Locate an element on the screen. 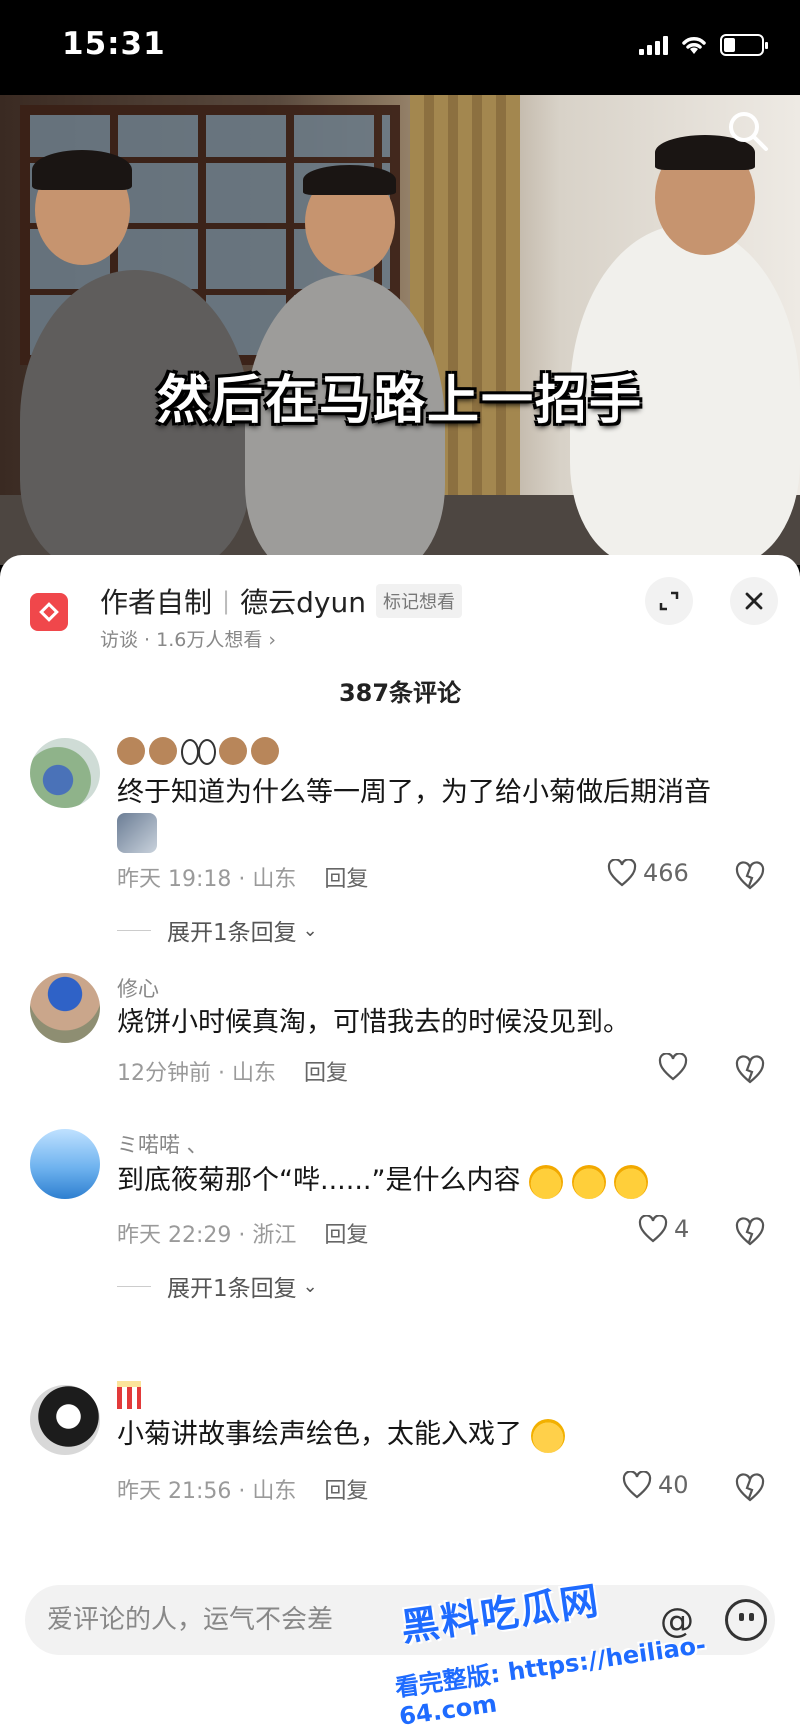 This screenshot has width=800, height=1733. like-count: 40 is located at coordinates (673, 1485).